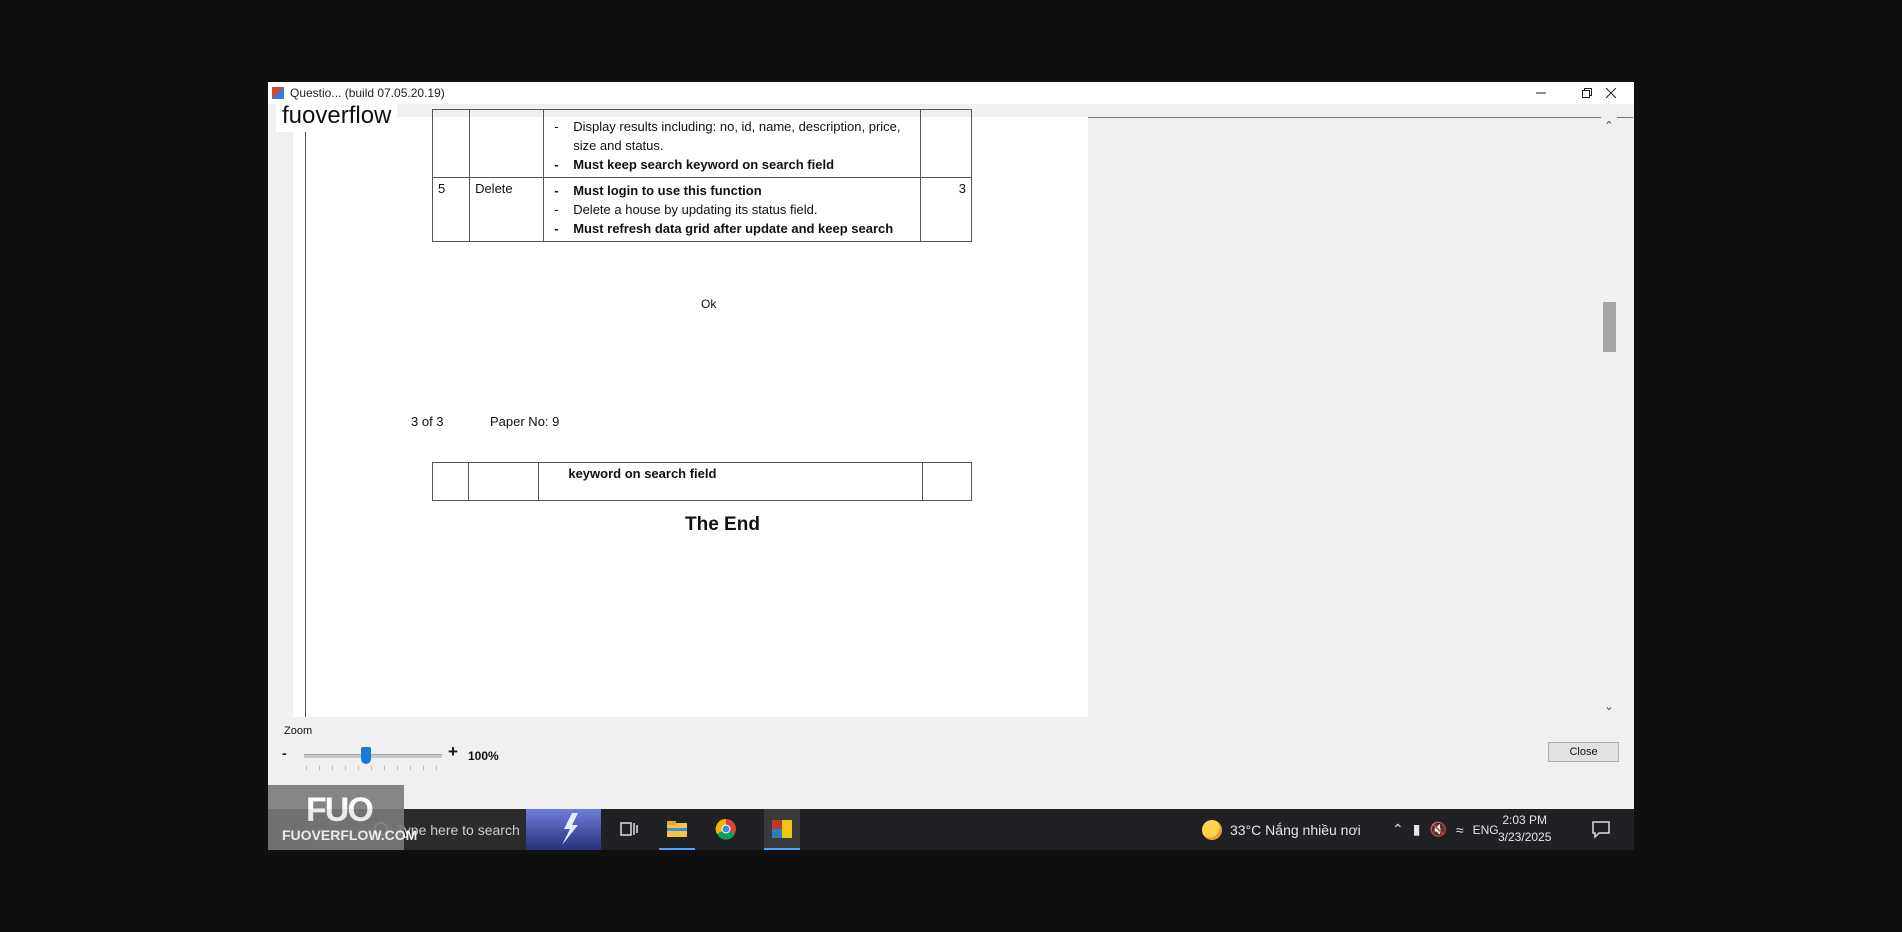  What do you see at coordinates (451, 209) in the screenshot?
I see `row-number: 5` at bounding box center [451, 209].